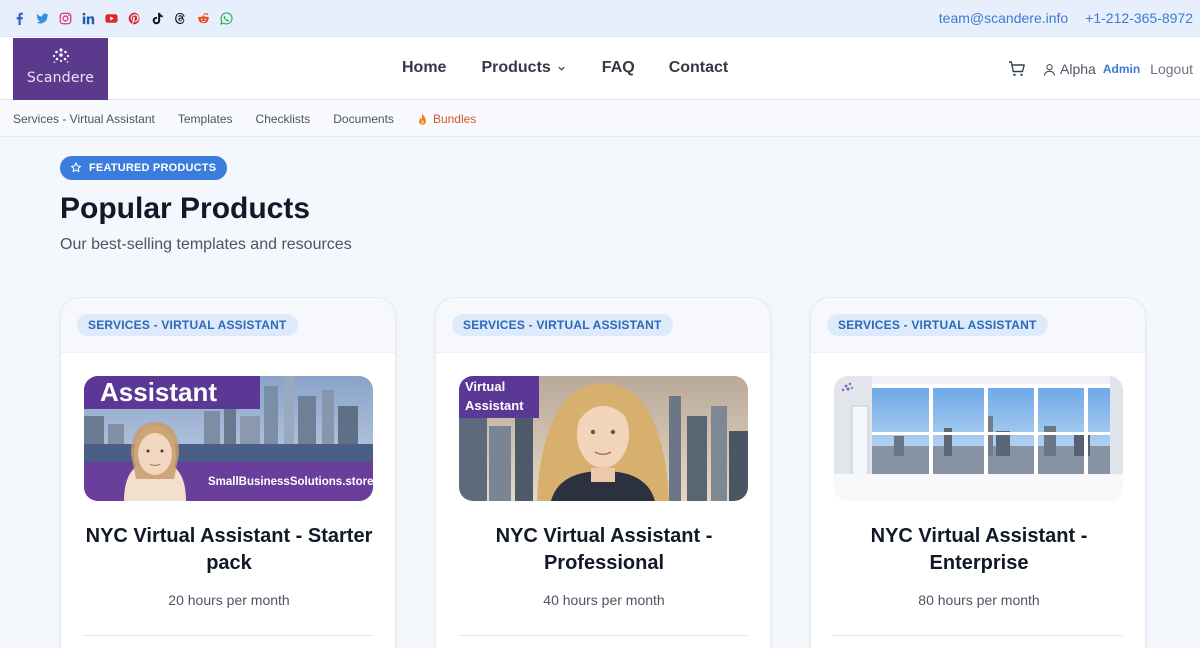 This screenshot has height=648, width=1200. Describe the element at coordinates (123, 18) in the screenshot. I see `social-links` at that location.